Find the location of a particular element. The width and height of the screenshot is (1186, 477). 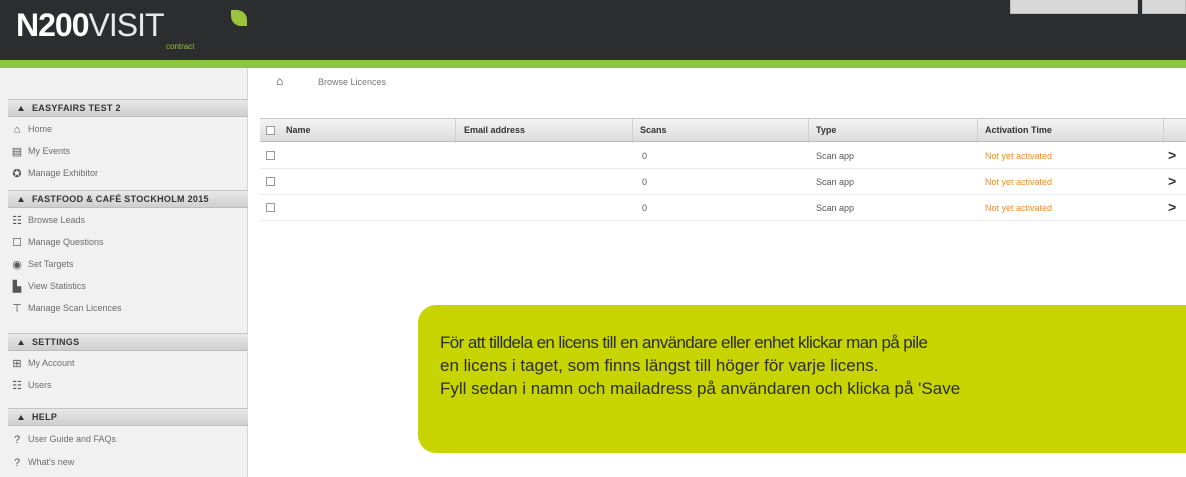

chart-icon: ▙ is located at coordinates (17, 287).